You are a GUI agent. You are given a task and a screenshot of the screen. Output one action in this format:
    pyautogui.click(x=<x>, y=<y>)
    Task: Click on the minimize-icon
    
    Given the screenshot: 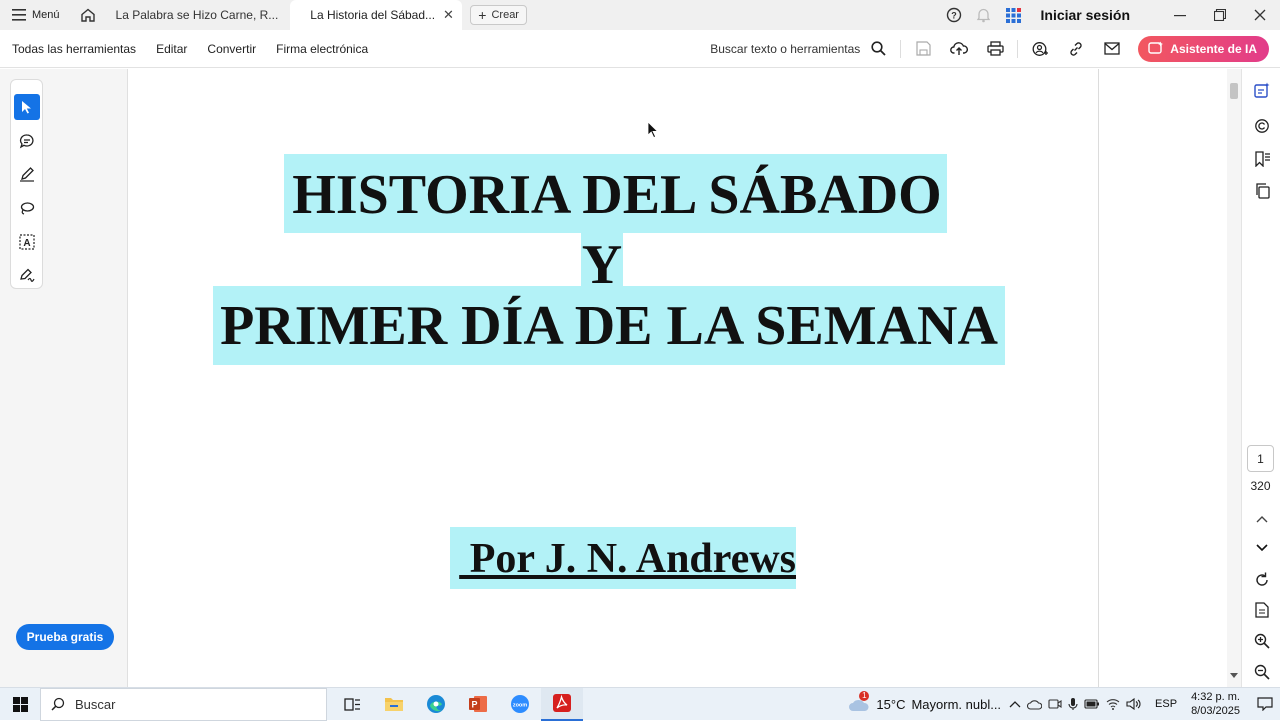 What is the action you would take?
    pyautogui.click(x=1180, y=16)
    